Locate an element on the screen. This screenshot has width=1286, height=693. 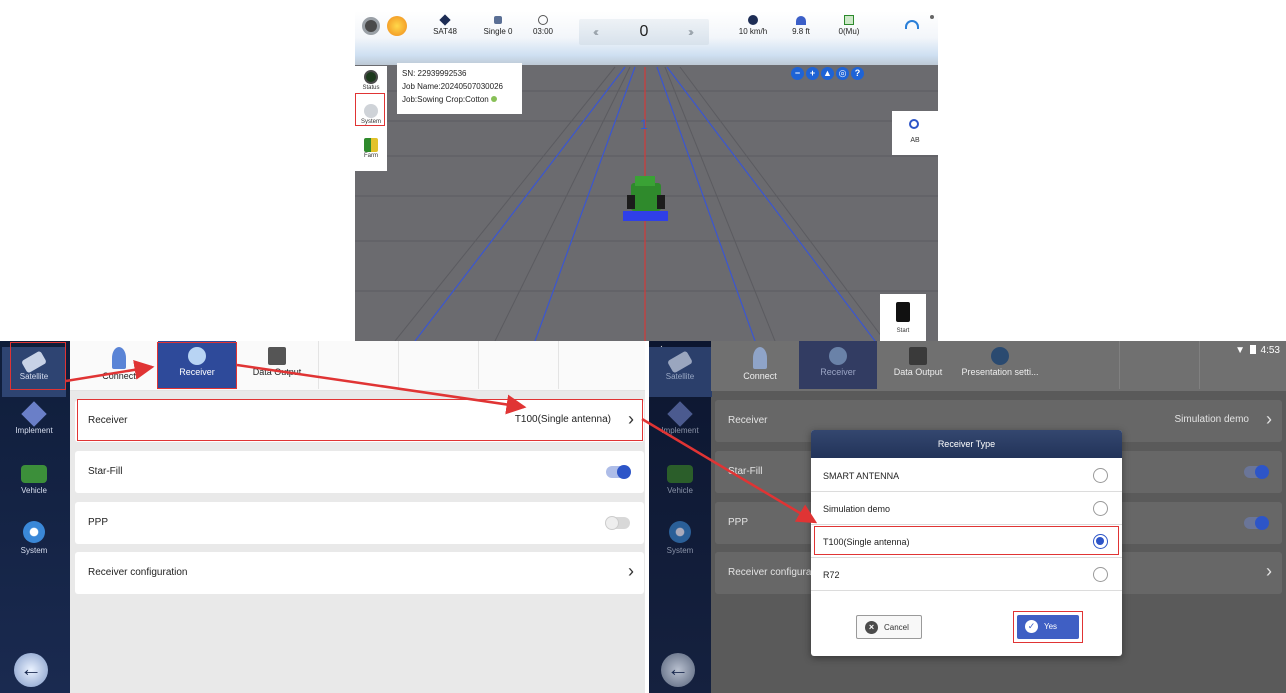
arrow-receiver-to-row is located at coordinates (381, 389).